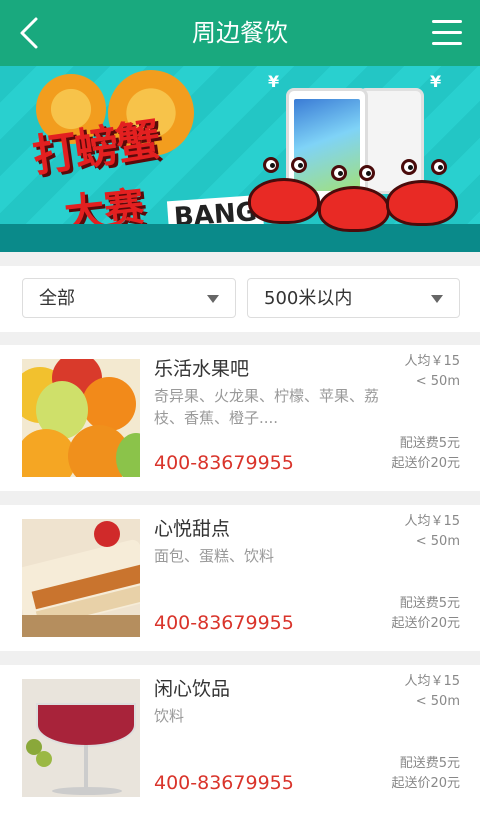 This screenshot has height=822, width=480. What do you see at coordinates (57, 298) in the screenshot?
I see `category-value: 全部` at bounding box center [57, 298].